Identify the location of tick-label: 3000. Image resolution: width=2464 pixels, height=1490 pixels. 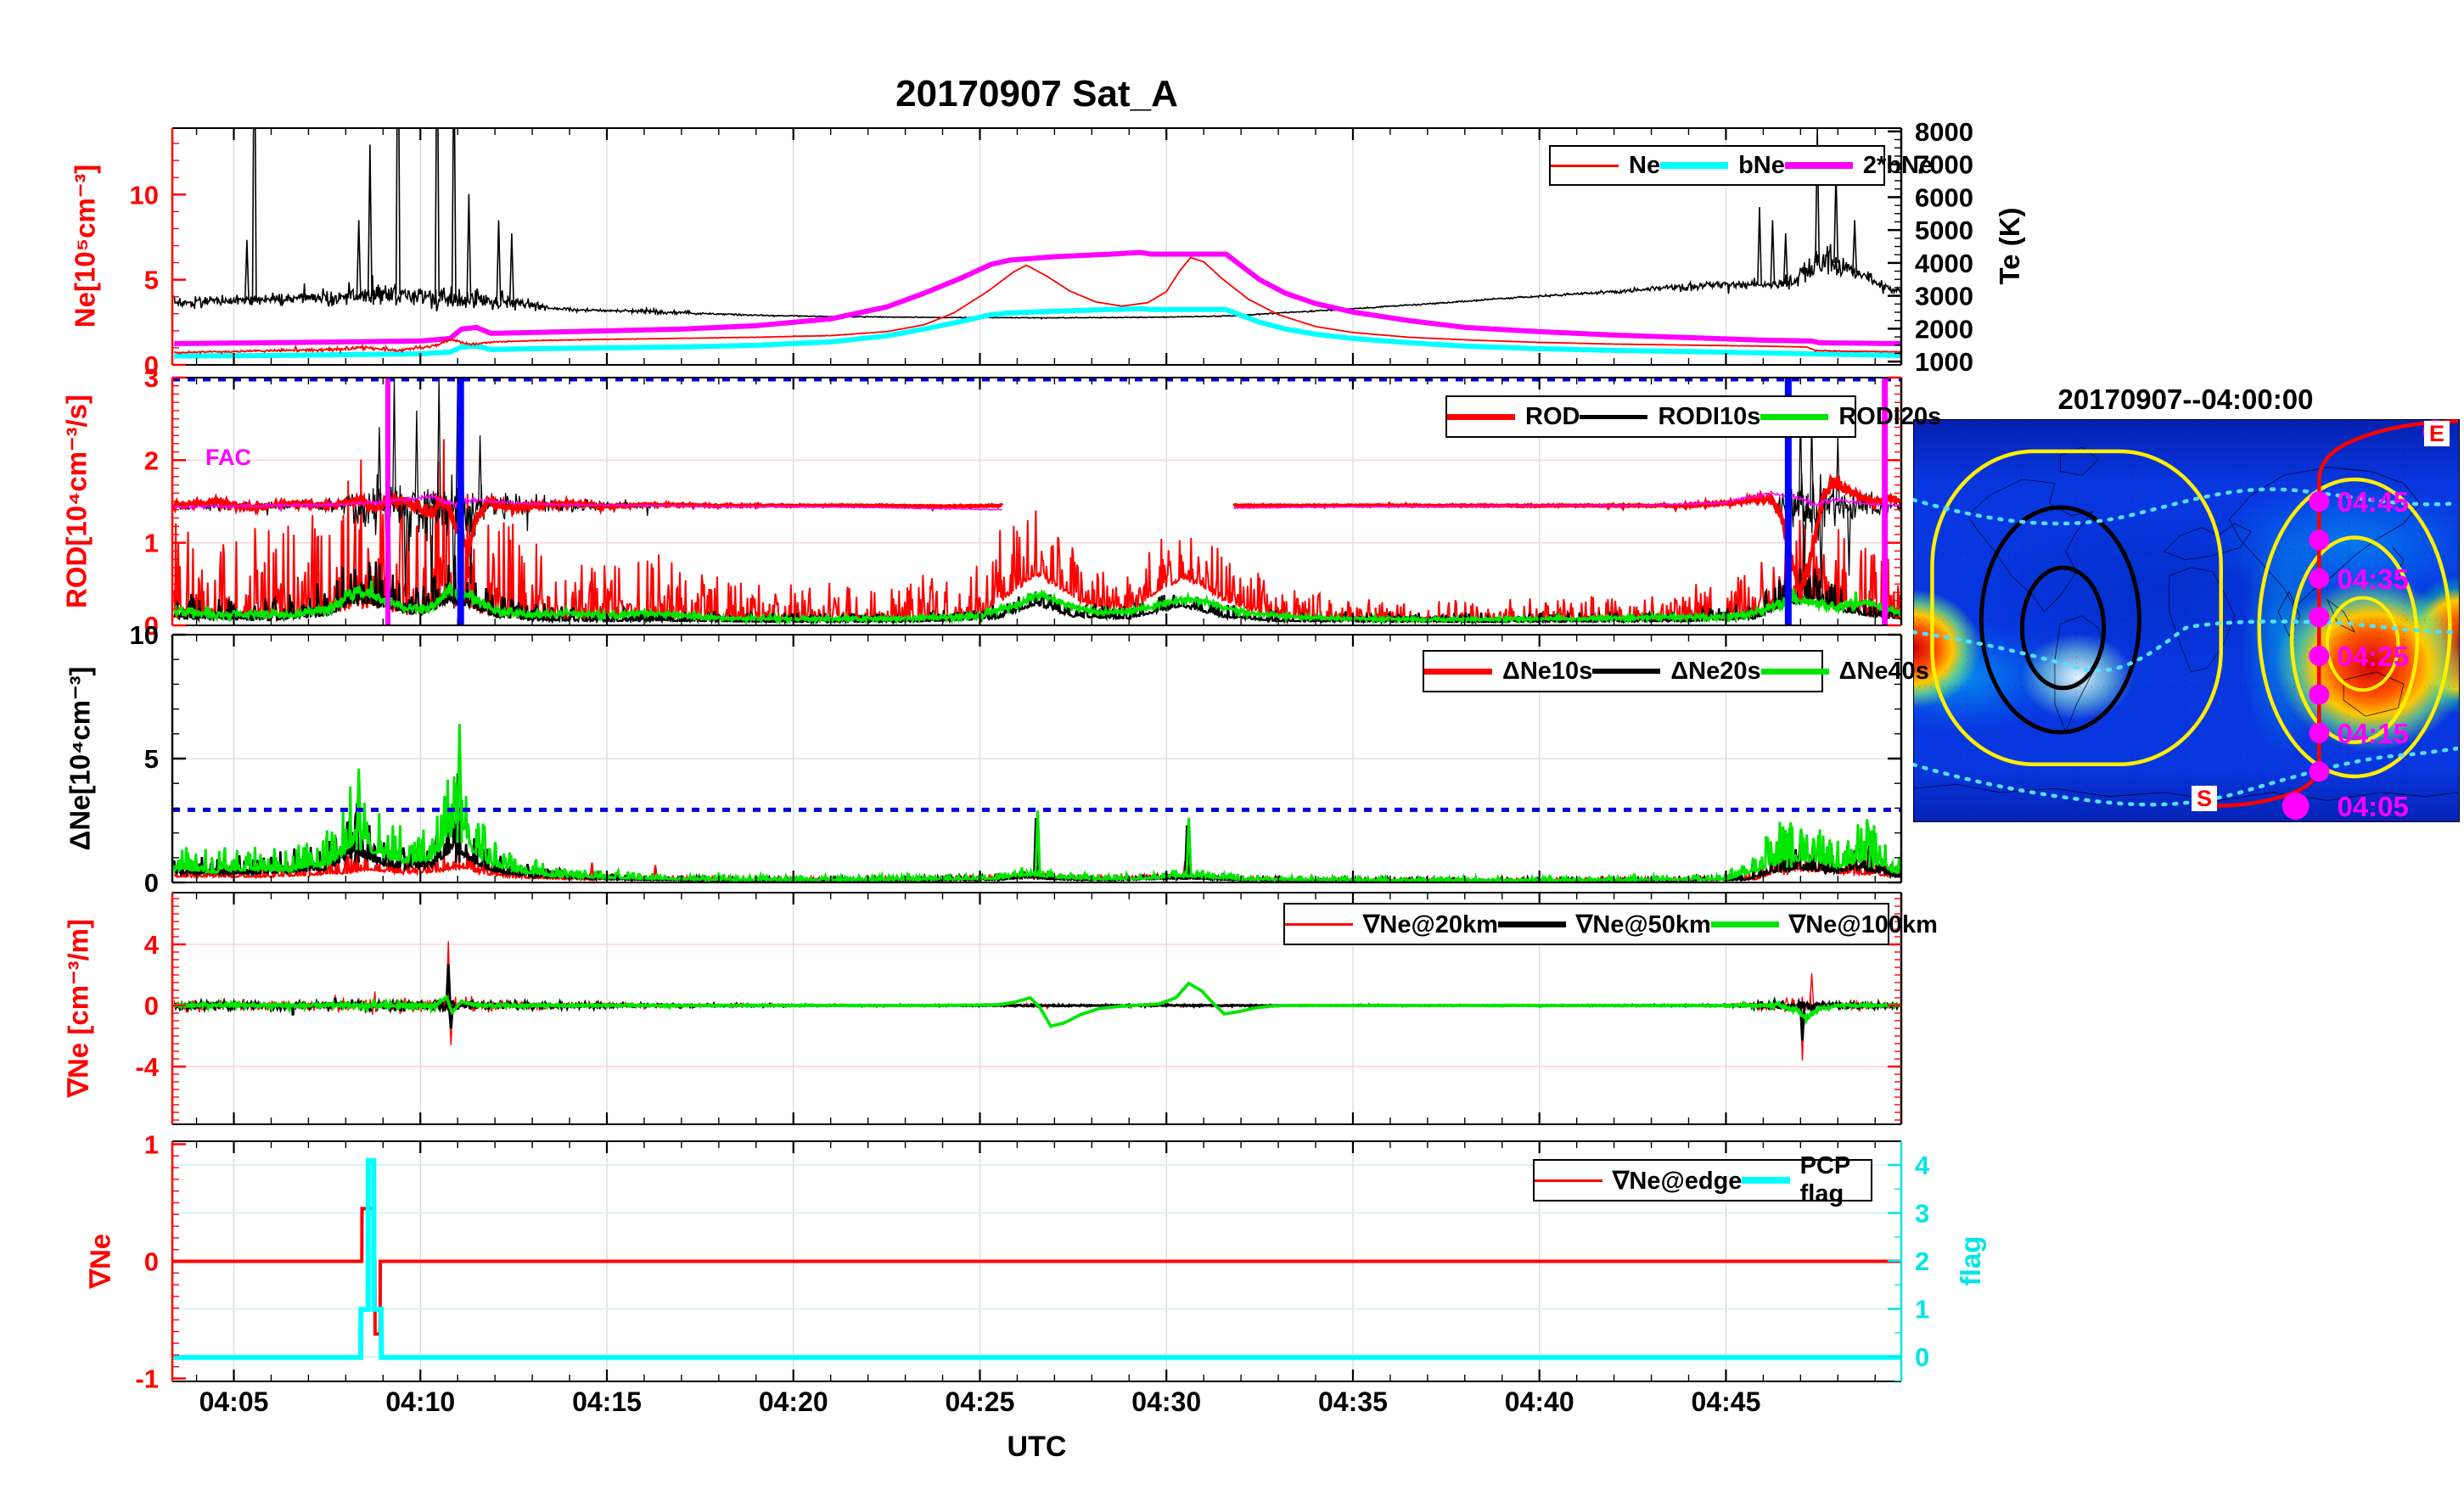
(1944, 296).